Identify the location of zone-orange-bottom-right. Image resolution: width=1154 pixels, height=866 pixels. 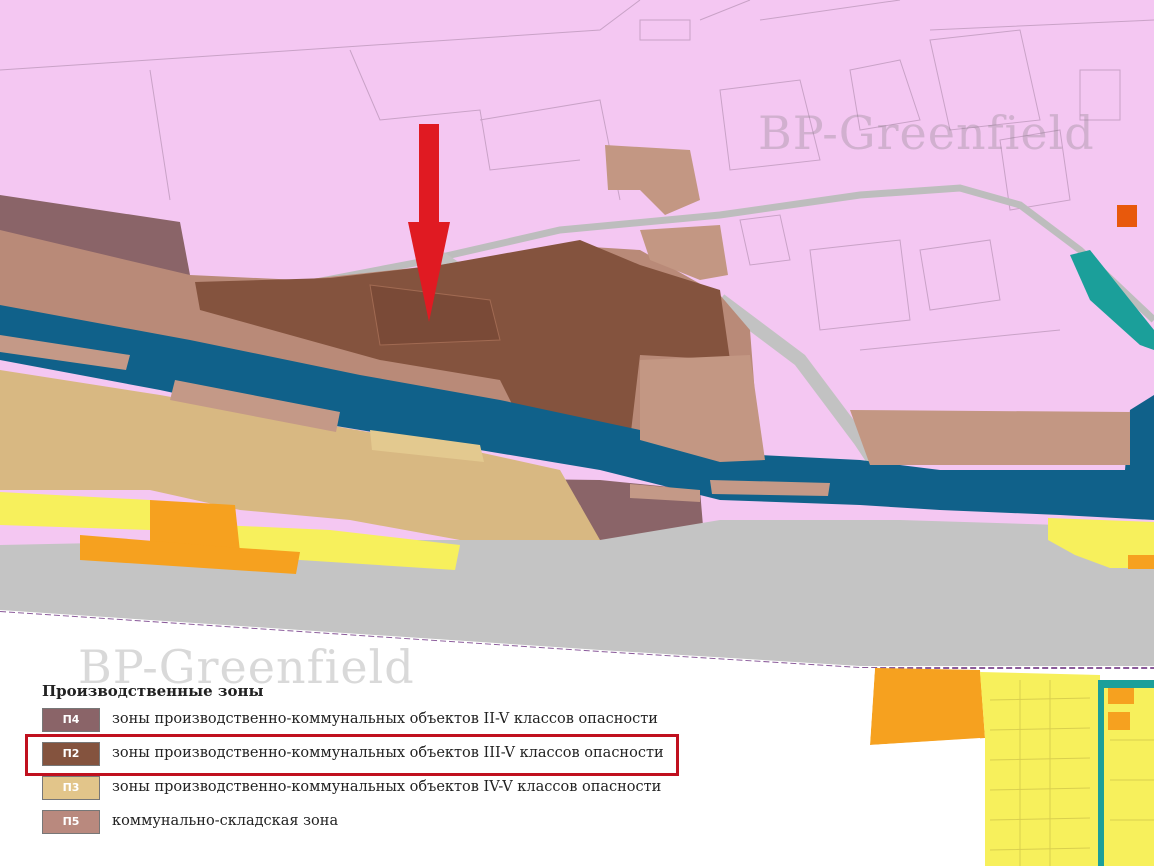
(927, 706).